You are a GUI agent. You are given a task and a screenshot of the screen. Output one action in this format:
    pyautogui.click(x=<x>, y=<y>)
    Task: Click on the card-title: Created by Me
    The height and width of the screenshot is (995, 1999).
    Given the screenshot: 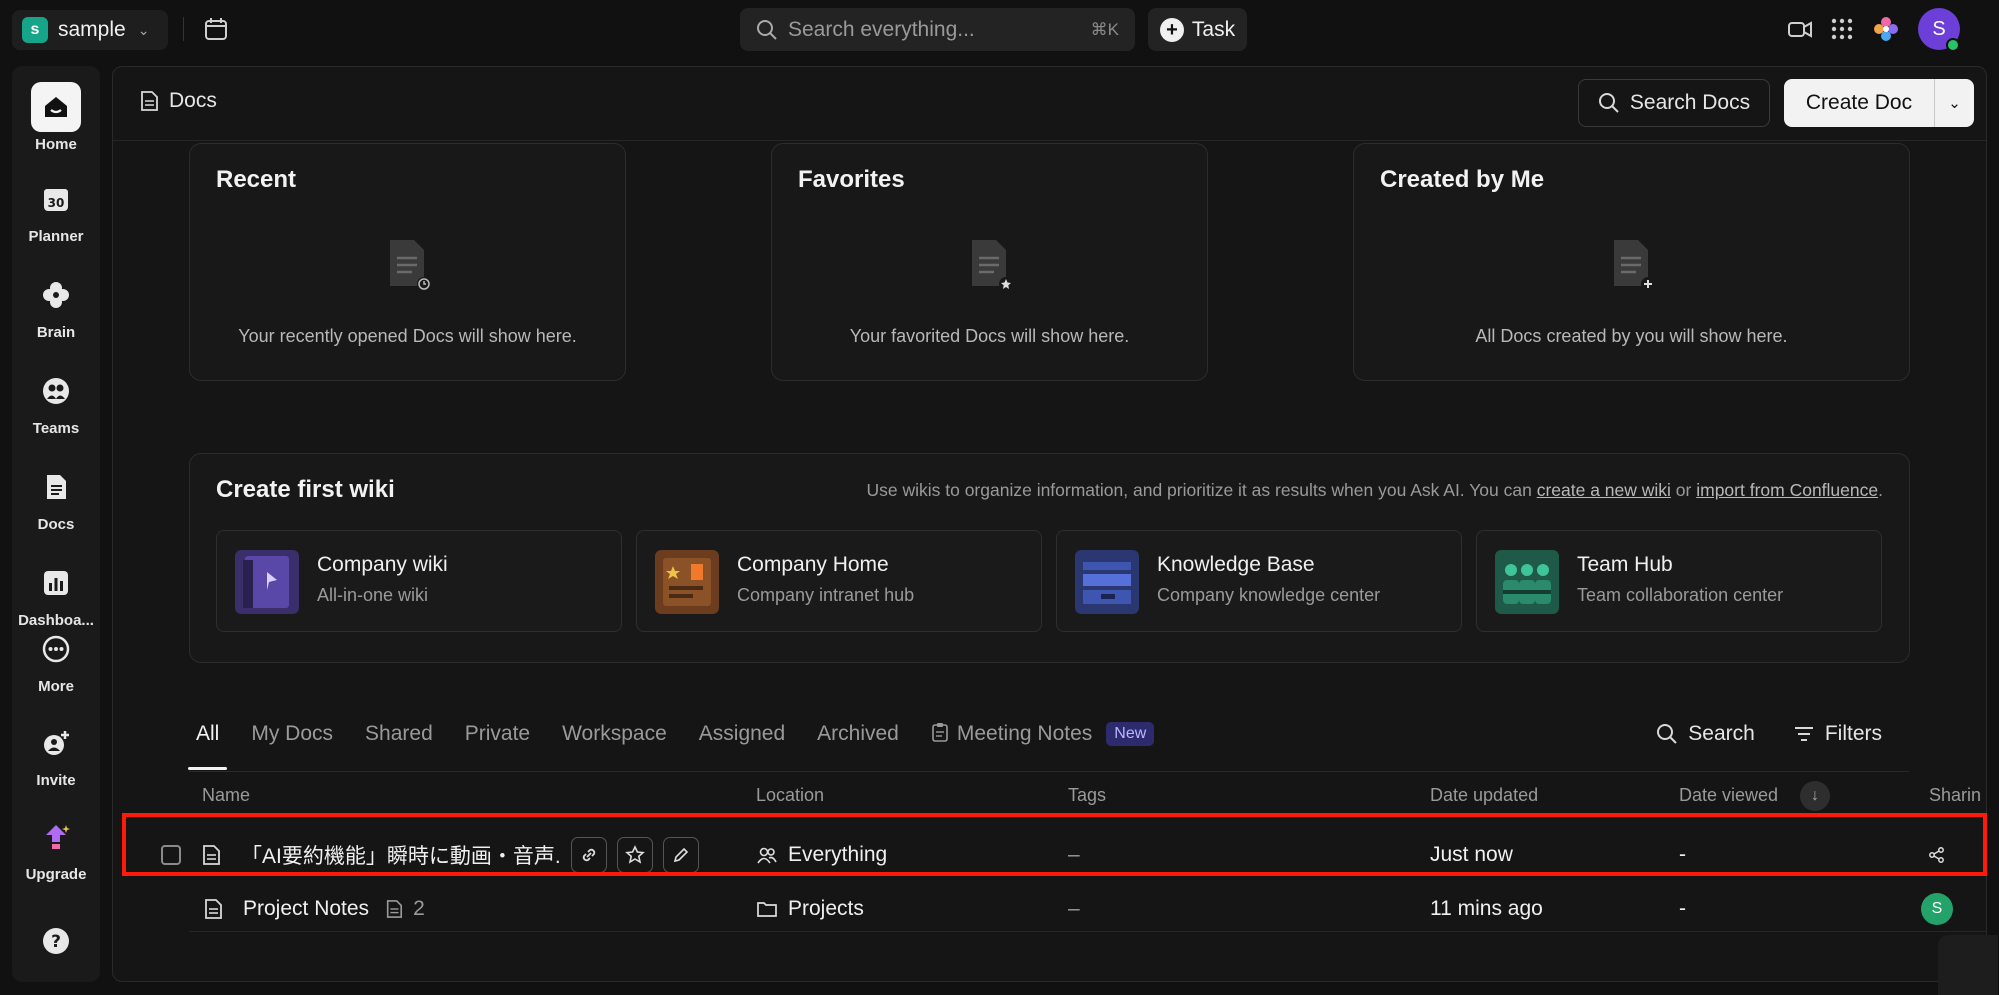 What is the action you would take?
    pyautogui.click(x=1462, y=179)
    